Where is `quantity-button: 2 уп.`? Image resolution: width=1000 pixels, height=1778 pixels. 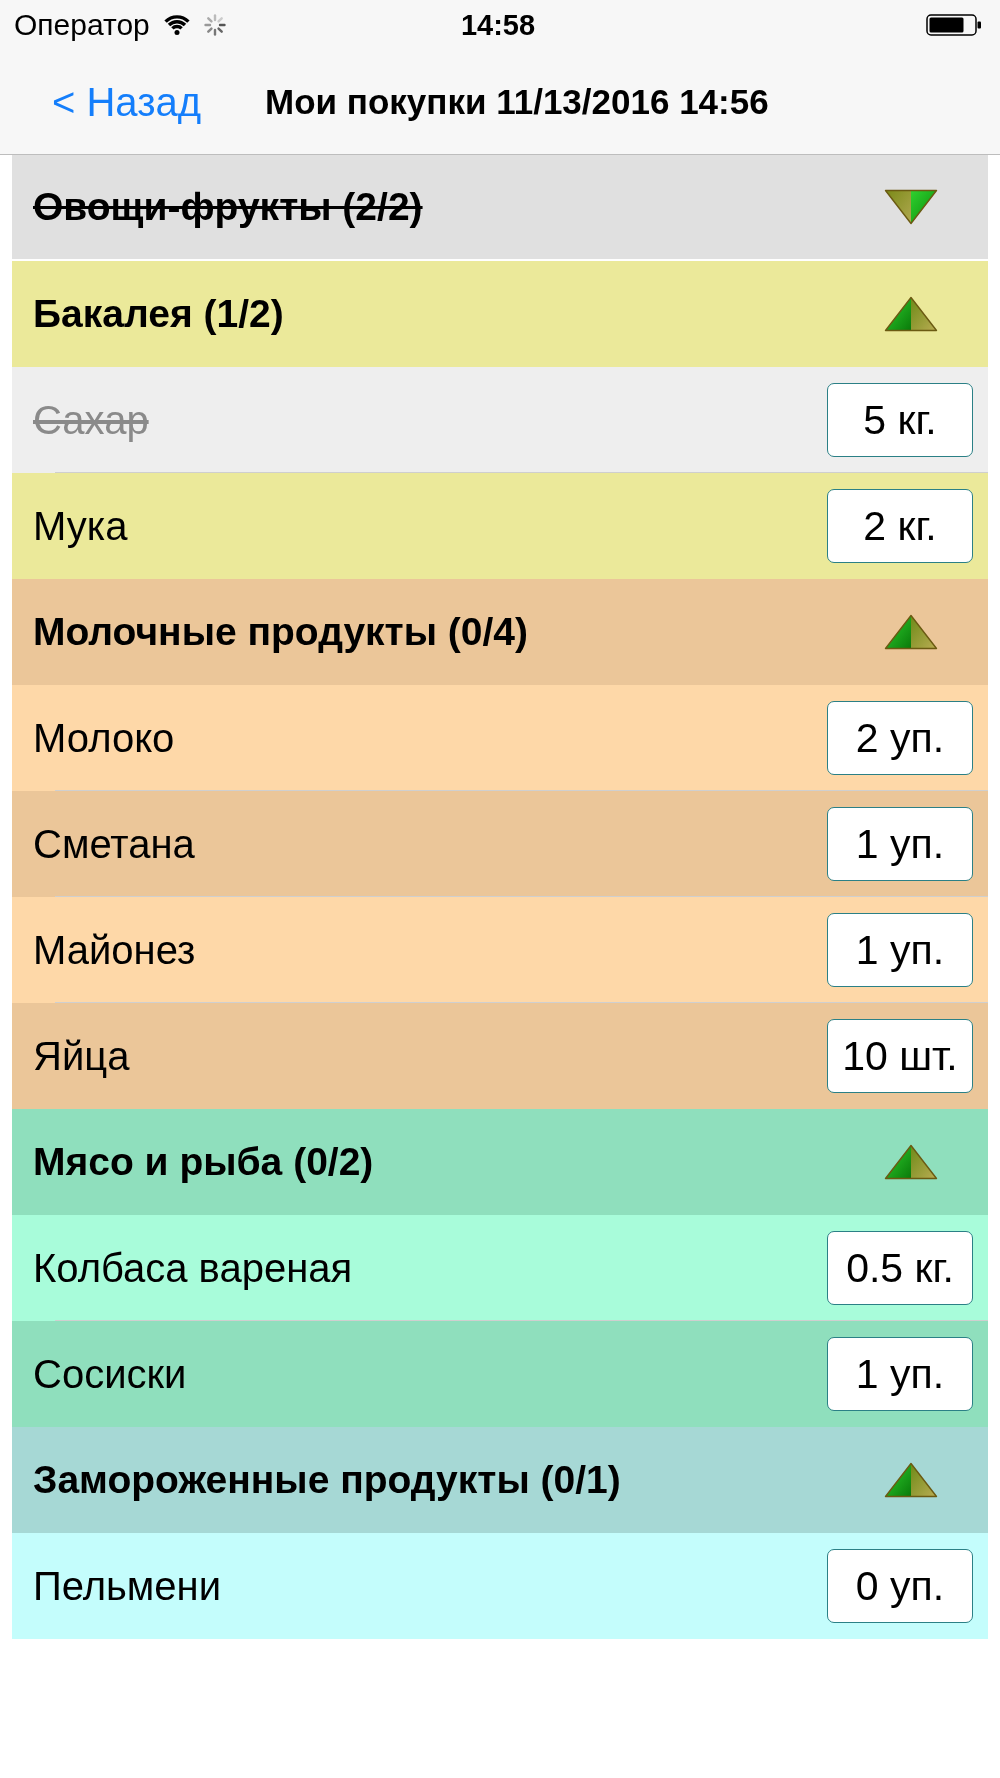 quantity-button: 2 уп. is located at coordinates (900, 738).